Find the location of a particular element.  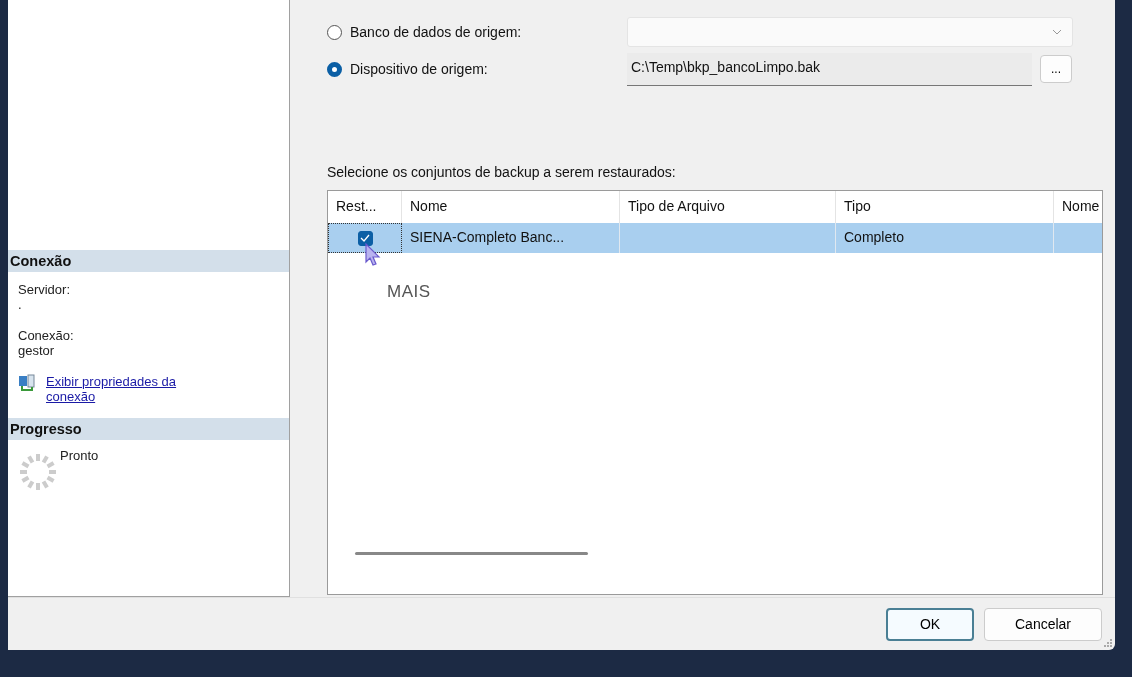

device-path-field: C:\Temp\bkp_bancoLimpo.bak is located at coordinates (829, 69).